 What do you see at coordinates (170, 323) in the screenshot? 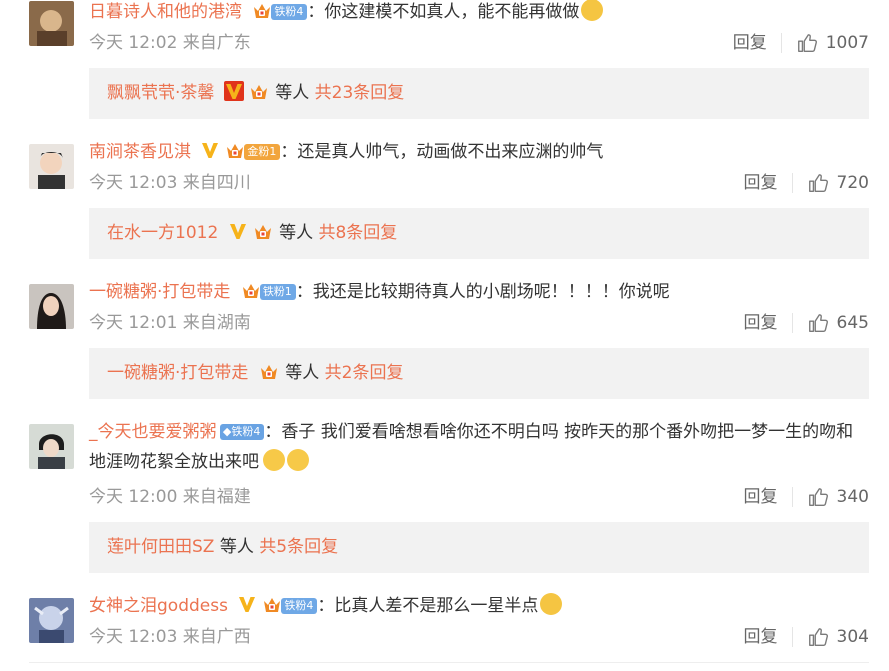
I see `comment-time-location: 今天 12:01 来自湖南` at bounding box center [170, 323].